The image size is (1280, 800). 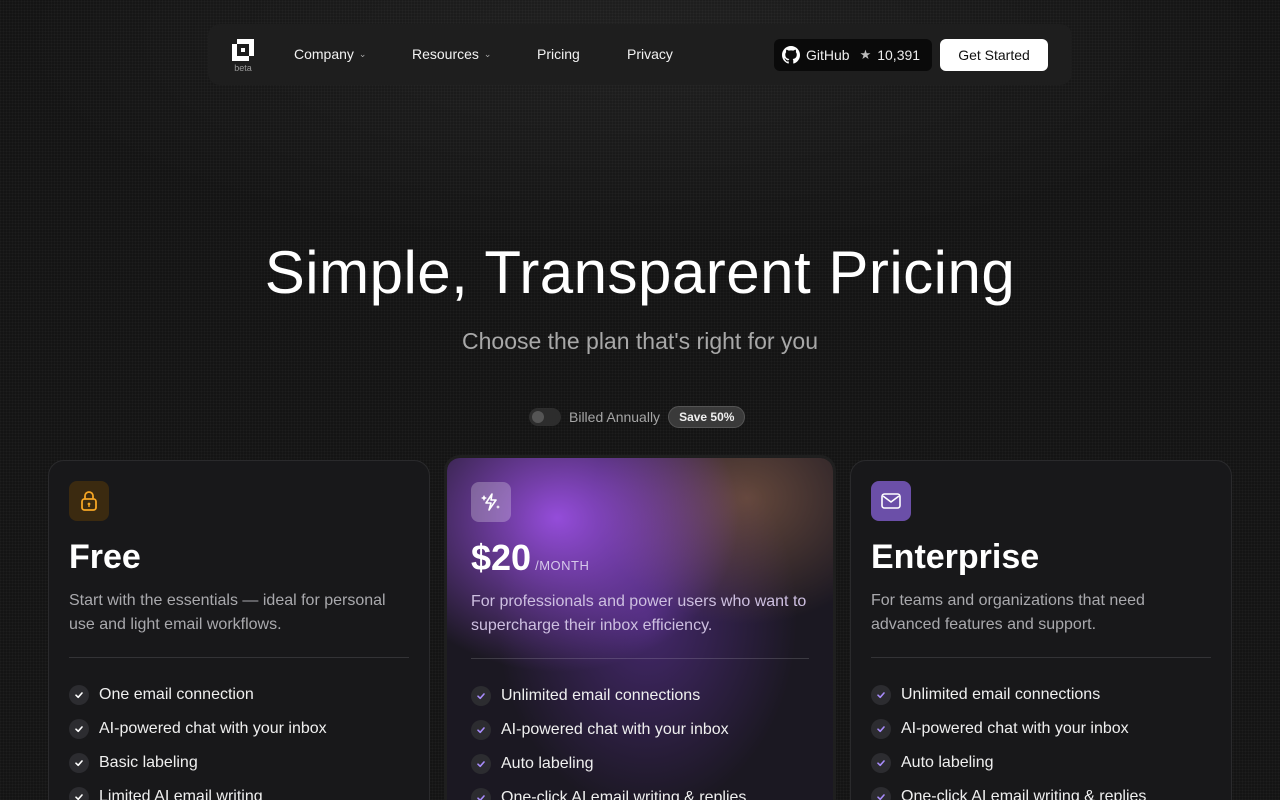 What do you see at coordinates (891, 501) in the screenshot?
I see `mail-icon` at bounding box center [891, 501].